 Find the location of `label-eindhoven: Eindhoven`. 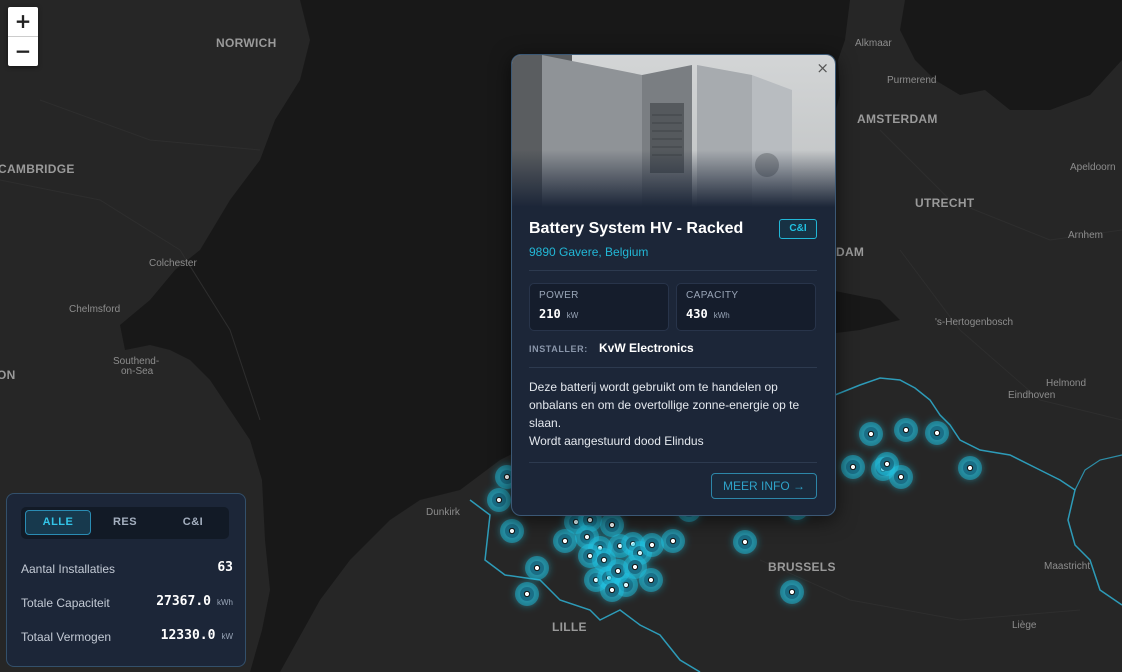

label-eindhoven: Eindhoven is located at coordinates (1031, 395).